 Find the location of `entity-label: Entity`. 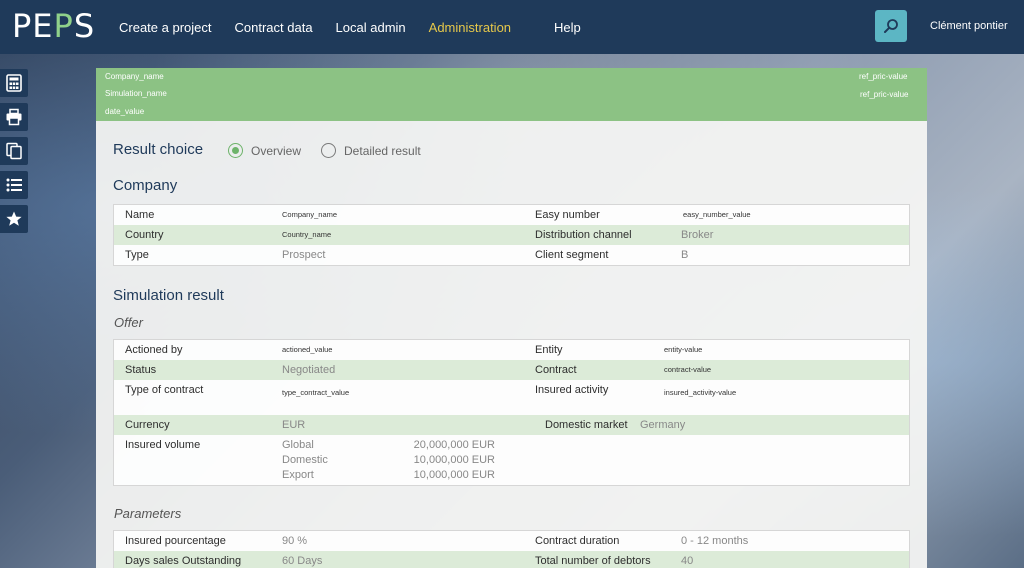

entity-label: Entity is located at coordinates (549, 350).